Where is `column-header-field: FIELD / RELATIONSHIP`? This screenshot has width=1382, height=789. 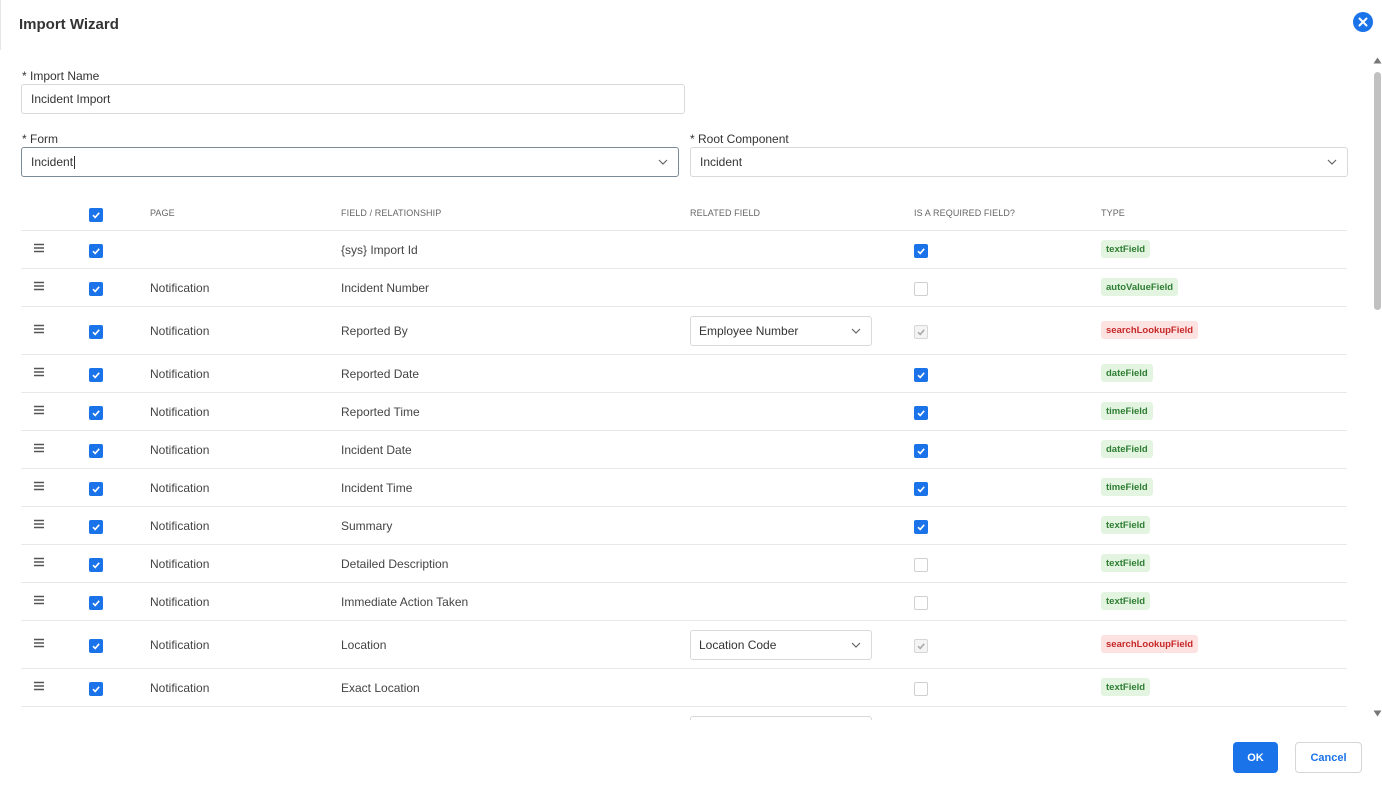 column-header-field: FIELD / RELATIONSHIP is located at coordinates (391, 213).